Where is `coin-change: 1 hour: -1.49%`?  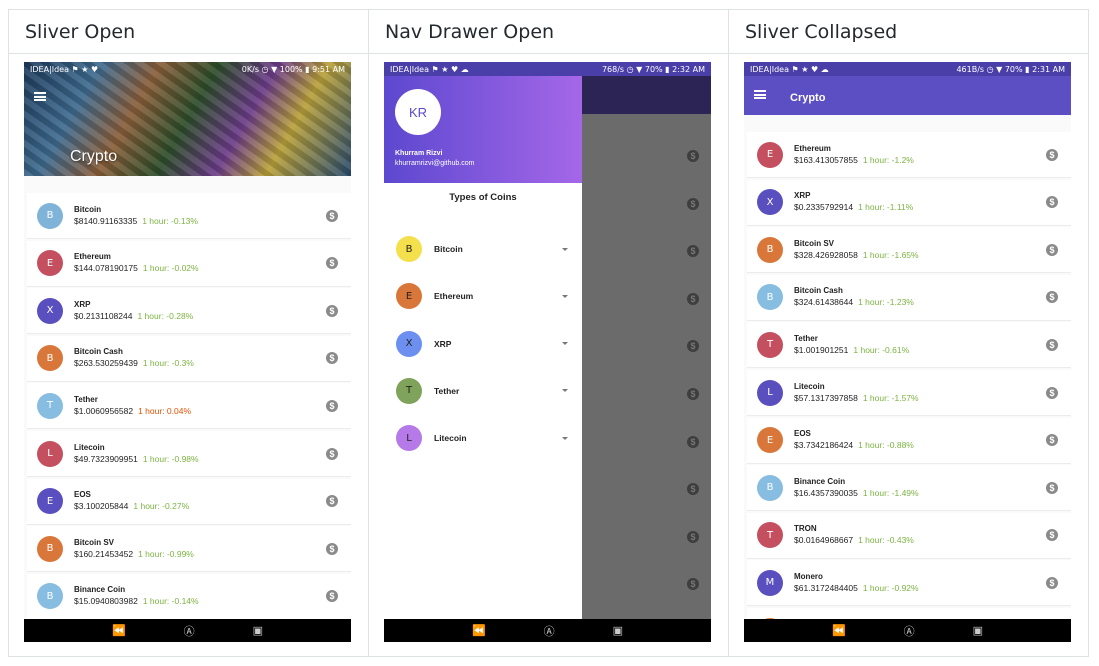 coin-change: 1 hour: -1.49% is located at coordinates (890, 492).